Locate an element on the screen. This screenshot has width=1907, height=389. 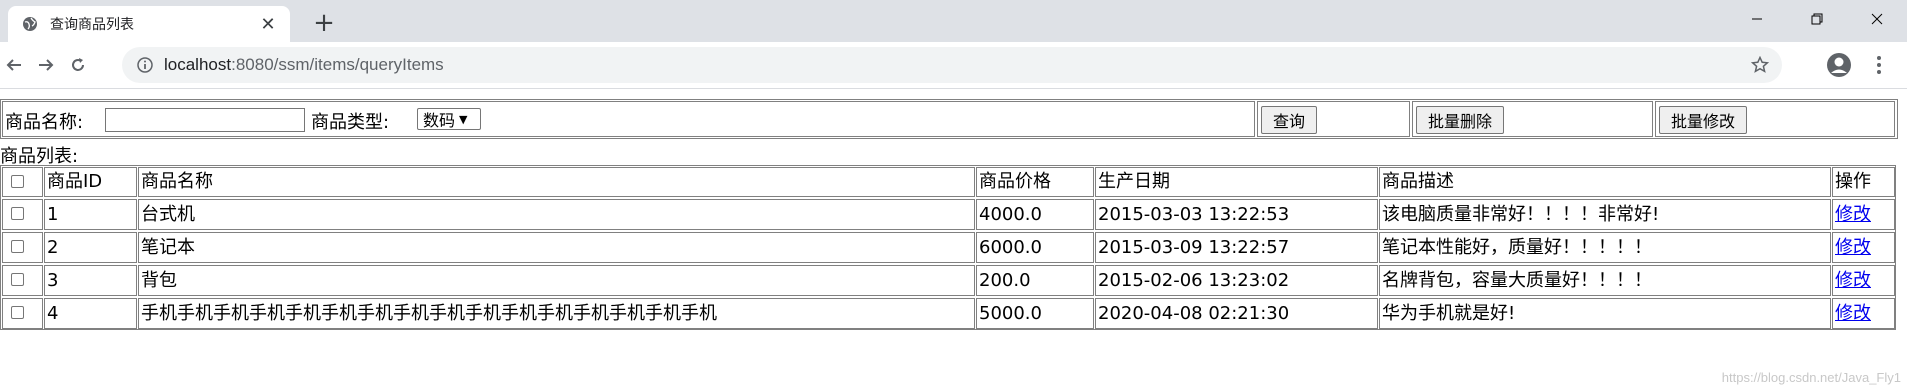
url-text: localhost:8080/ssm/items/queryItems is located at coordinates (304, 65).